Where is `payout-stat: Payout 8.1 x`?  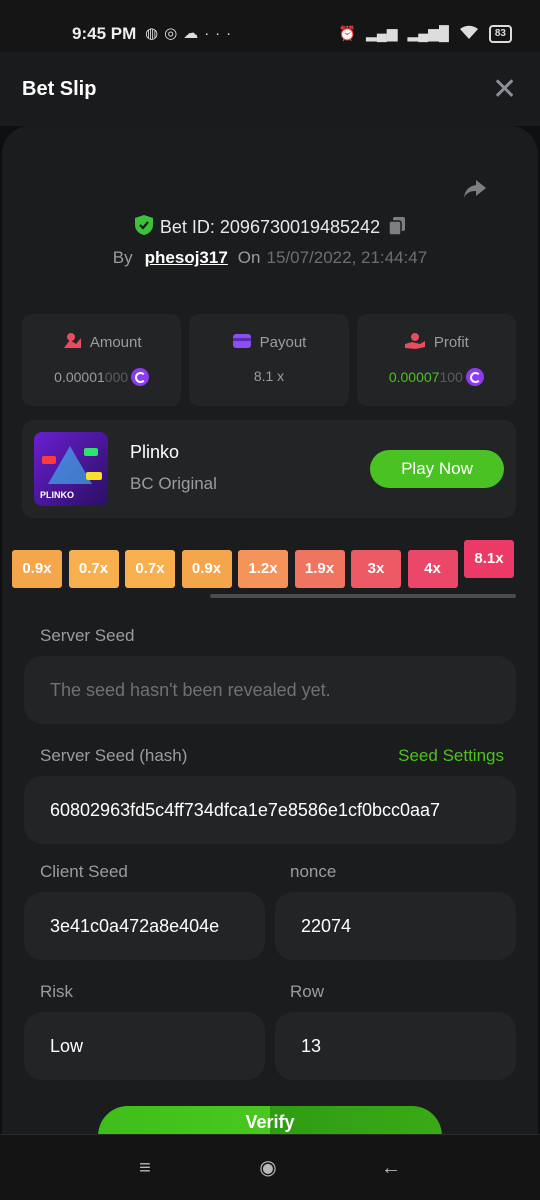 payout-stat: Payout 8.1 x is located at coordinates (269, 360).